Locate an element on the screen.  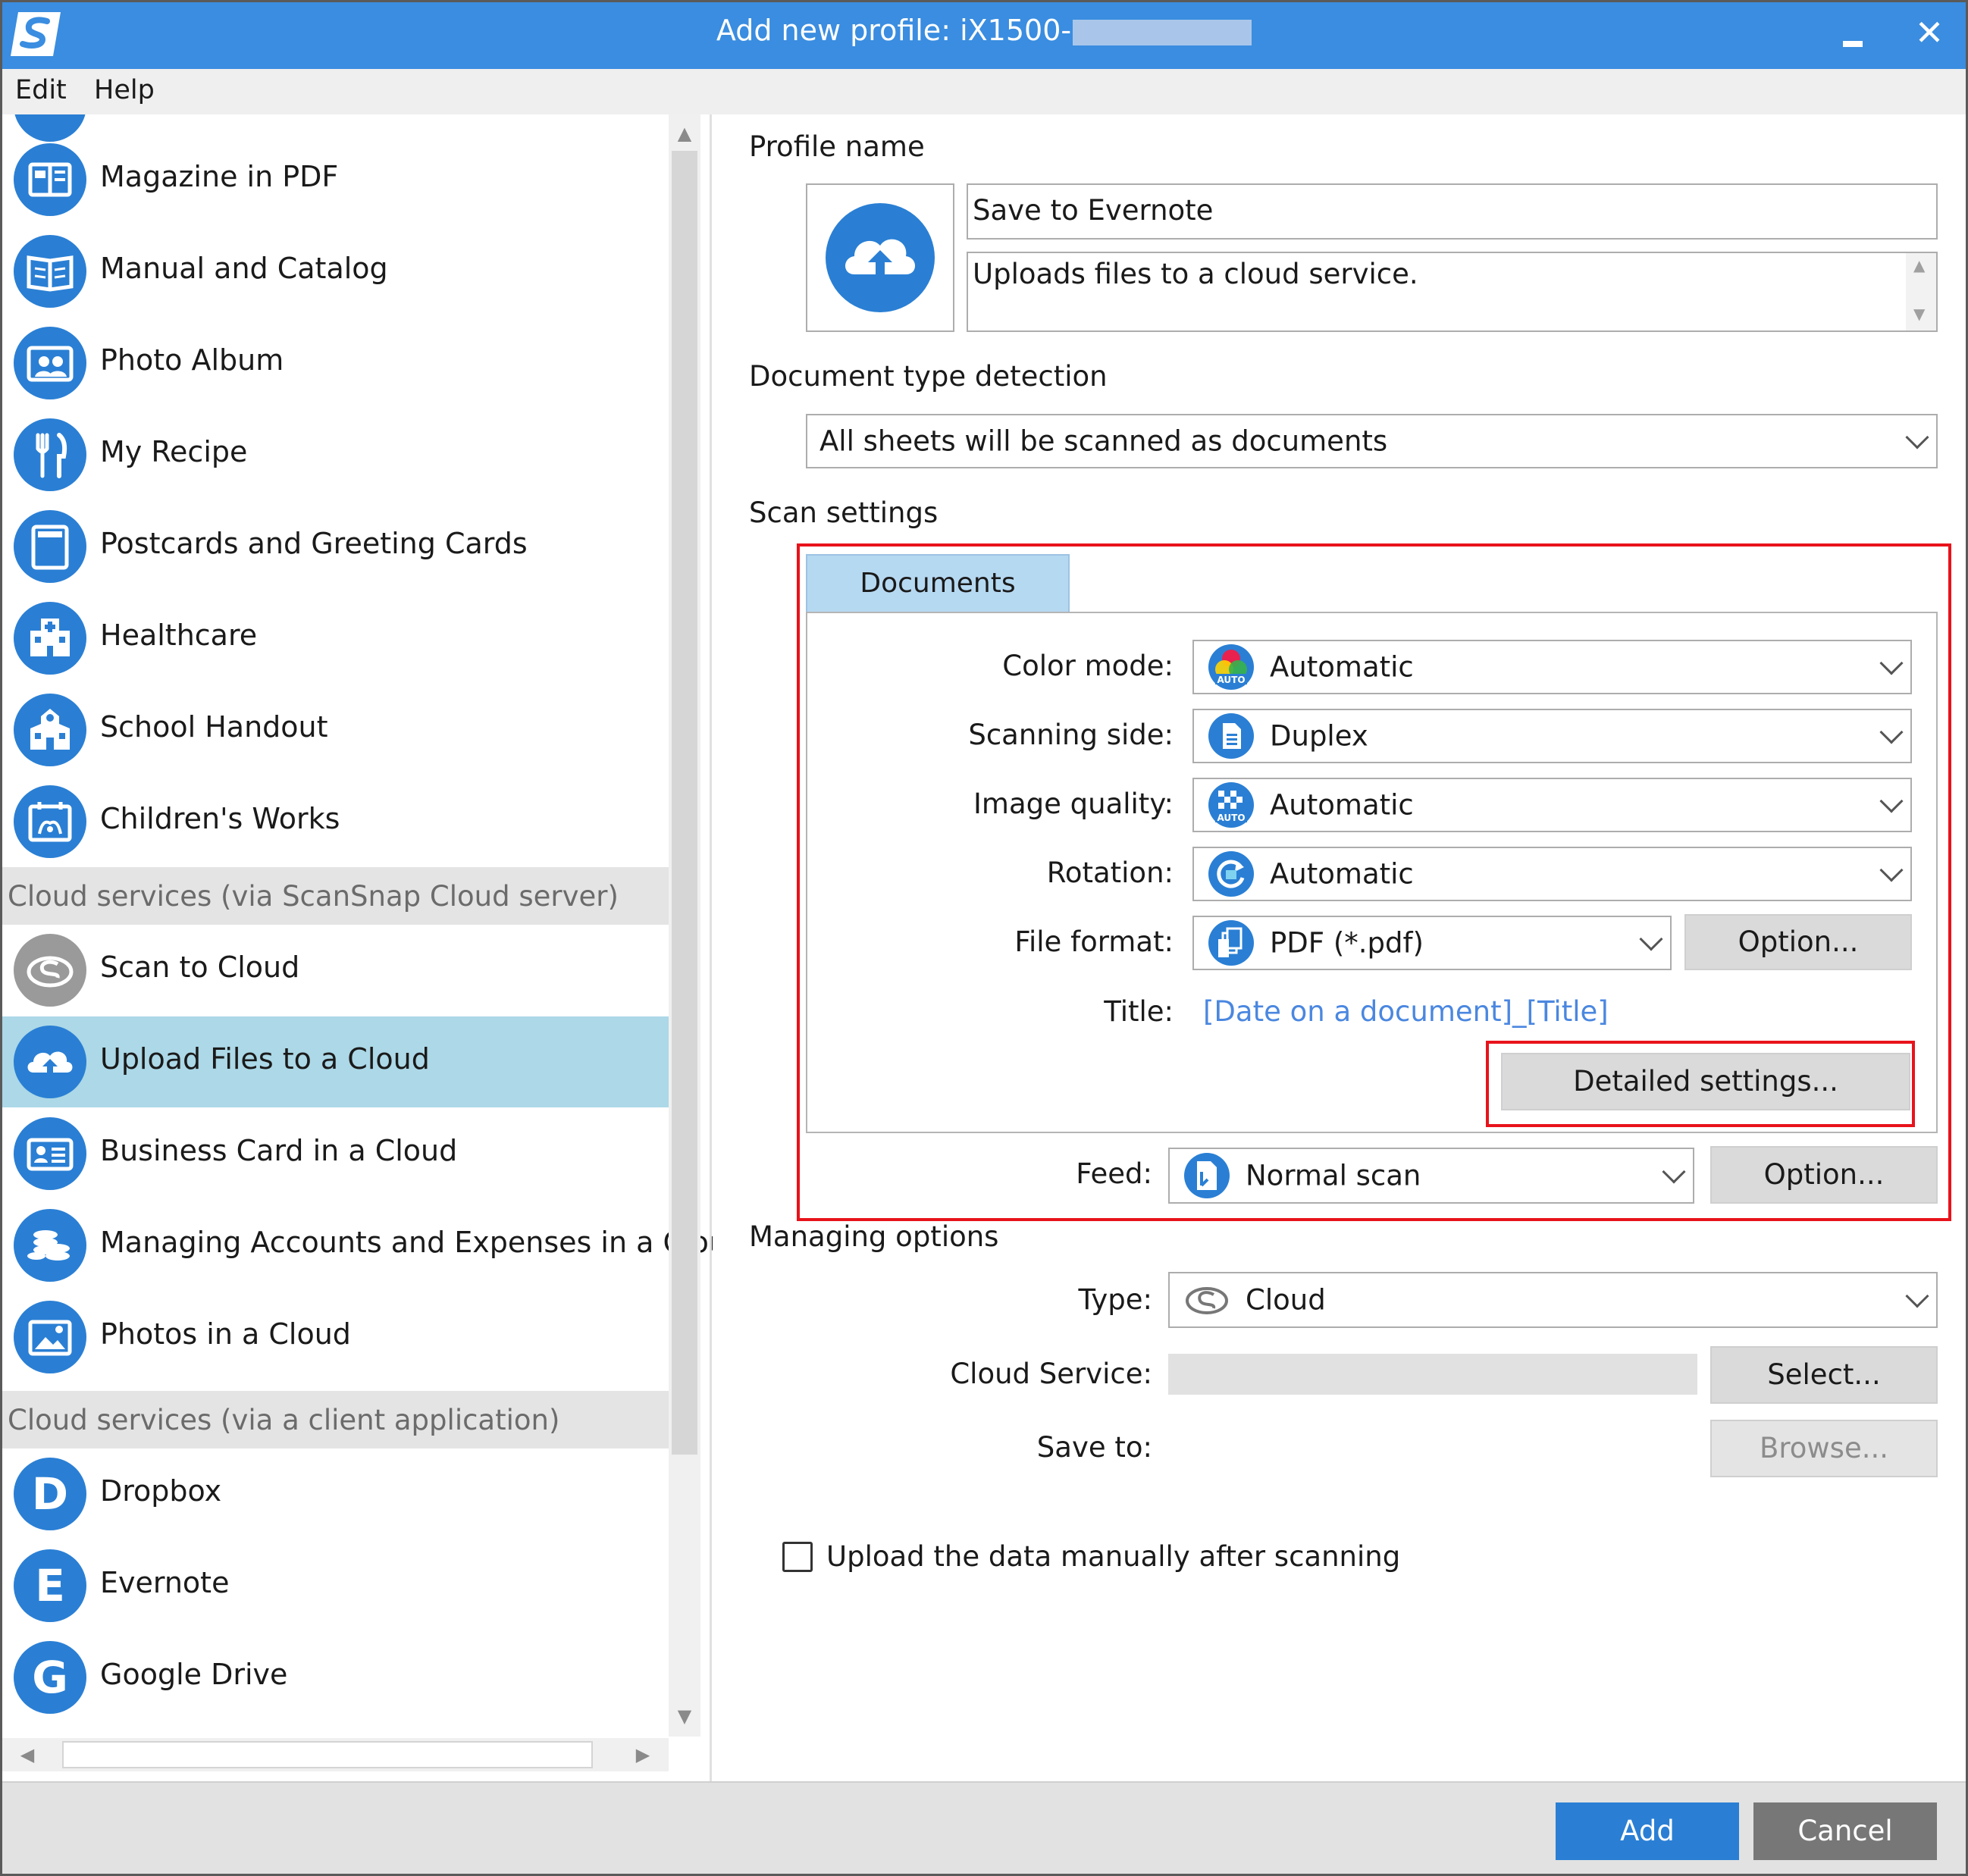
list-item-photo-album: Photo Album is located at coordinates (334, 363).